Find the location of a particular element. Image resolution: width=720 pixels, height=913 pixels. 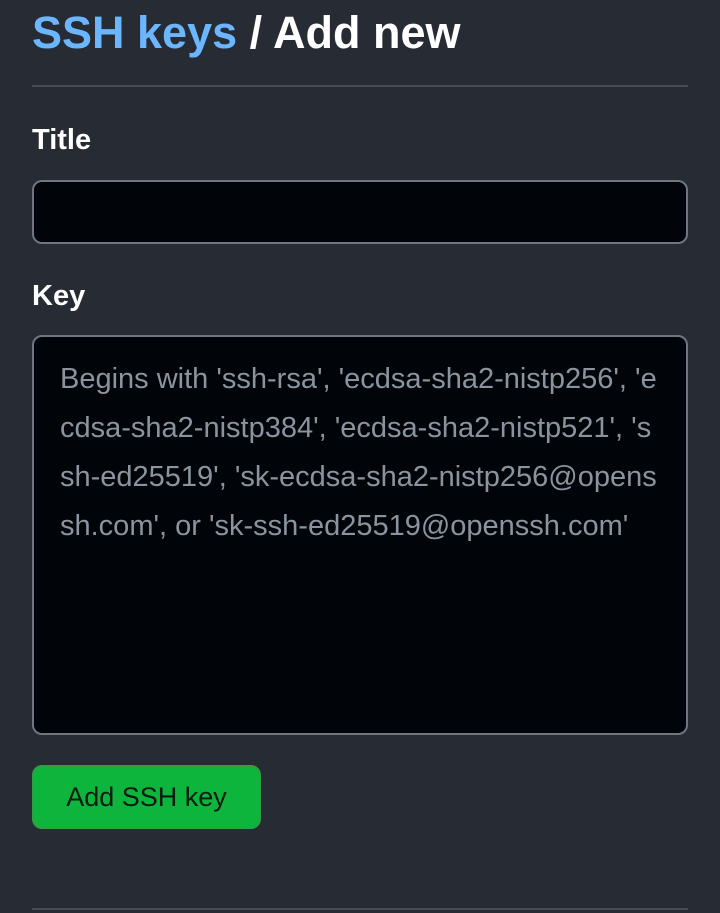

key-label: Key is located at coordinates (59, 296).